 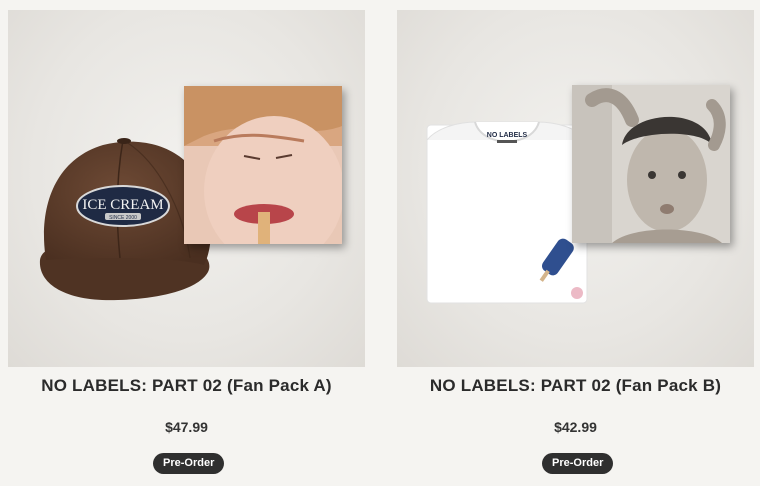 What do you see at coordinates (122, 205) in the screenshot?
I see `cap-patch-text: ICE CREAM` at bounding box center [122, 205].